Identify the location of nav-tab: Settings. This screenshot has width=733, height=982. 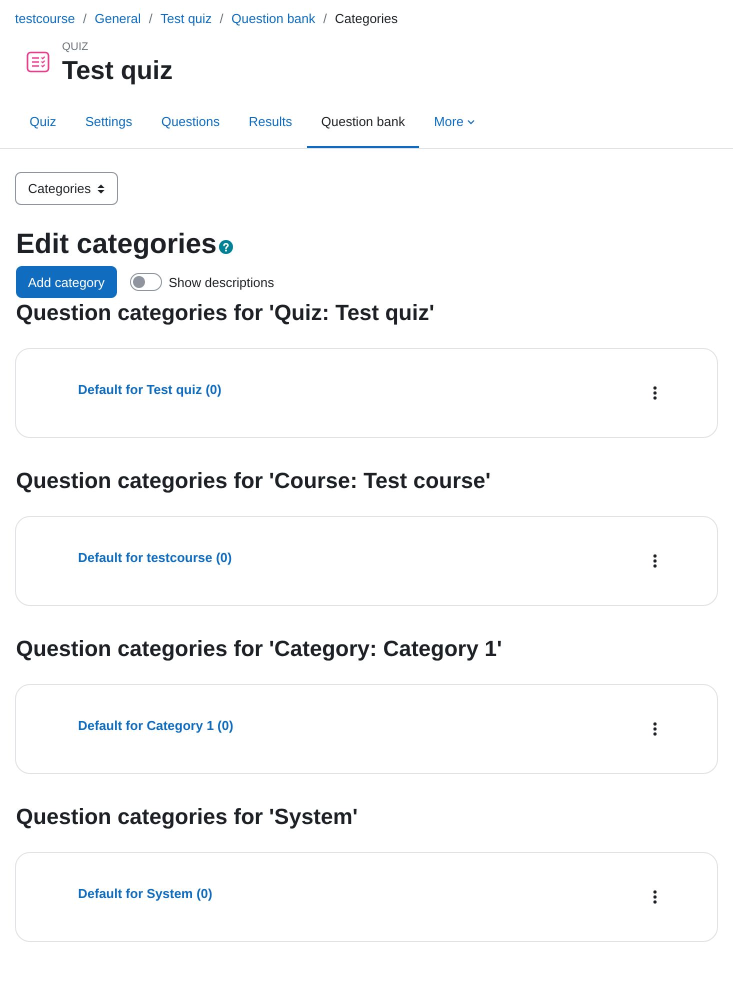
(108, 122).